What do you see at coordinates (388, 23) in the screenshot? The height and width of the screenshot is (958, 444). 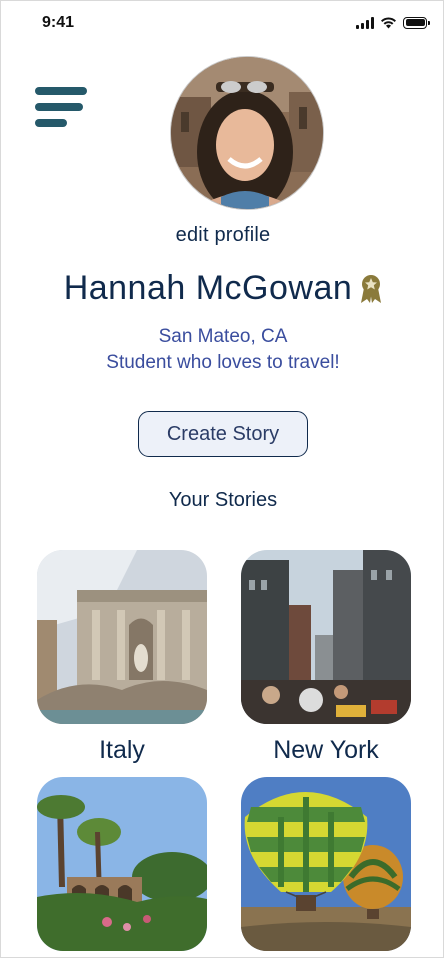 I see `wifi-icon` at bounding box center [388, 23].